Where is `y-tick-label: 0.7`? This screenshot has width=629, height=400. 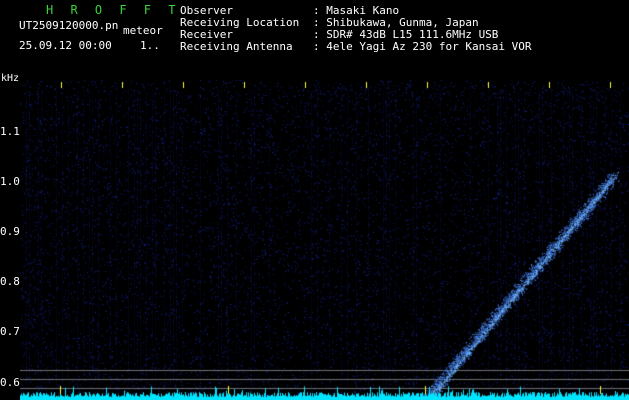 y-tick-label: 0.7 is located at coordinates (10, 331).